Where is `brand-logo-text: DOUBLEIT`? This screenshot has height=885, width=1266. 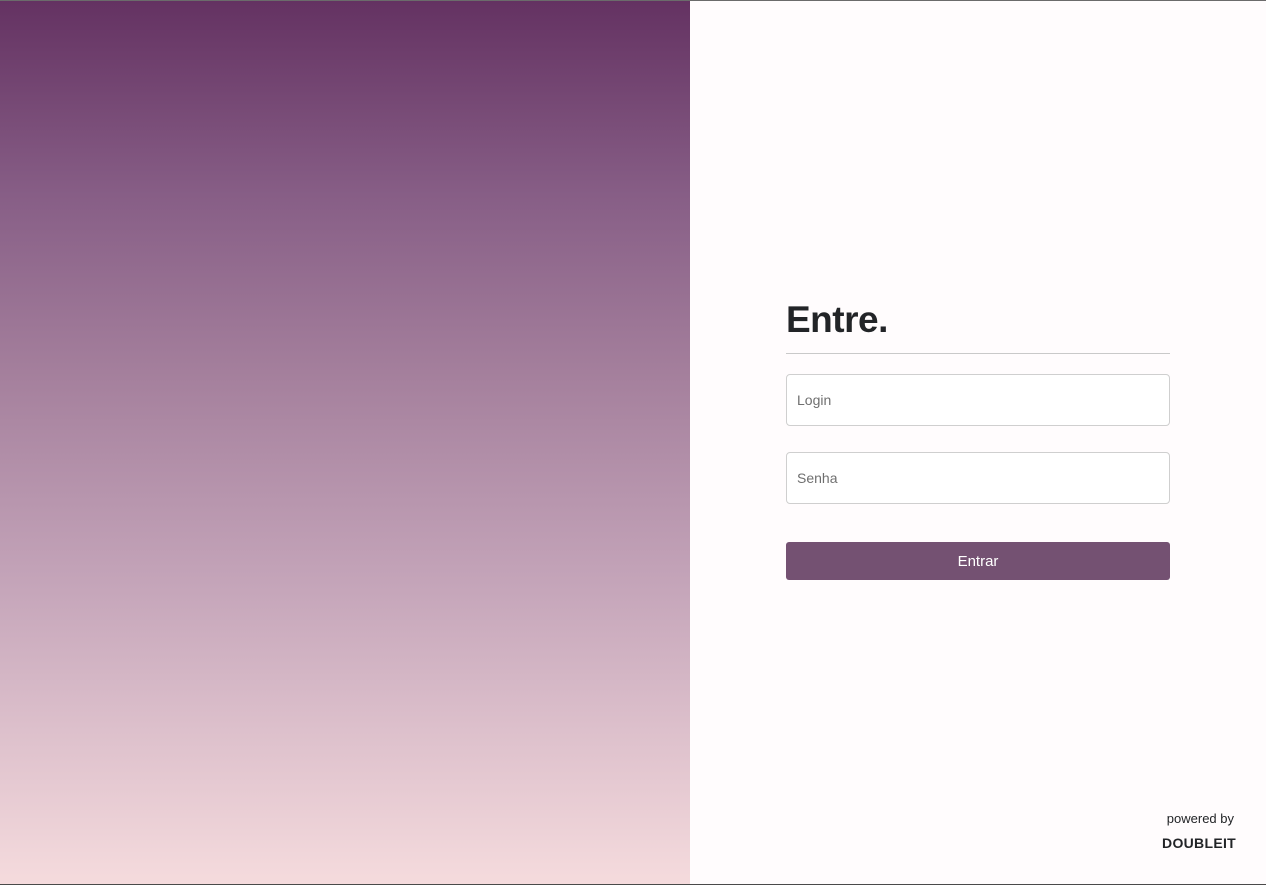 brand-logo-text: DOUBLEIT is located at coordinates (1199, 843).